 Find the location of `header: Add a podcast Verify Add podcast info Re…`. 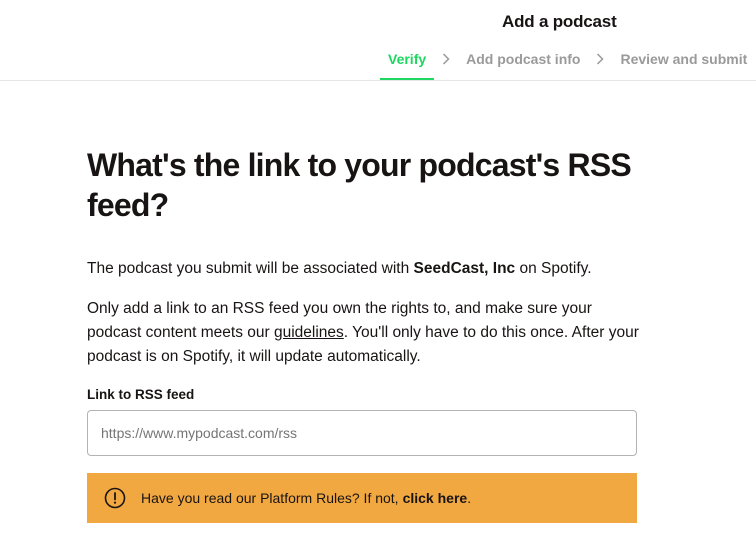

header: Add a podcast Verify Add podcast info Re… is located at coordinates (378, 40).